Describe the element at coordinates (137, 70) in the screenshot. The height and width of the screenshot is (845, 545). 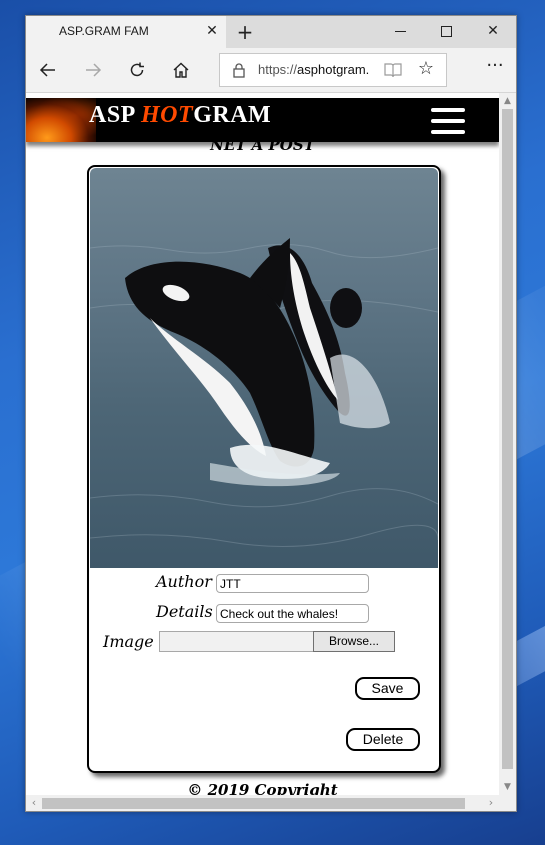
I see `refresh-icon` at that location.